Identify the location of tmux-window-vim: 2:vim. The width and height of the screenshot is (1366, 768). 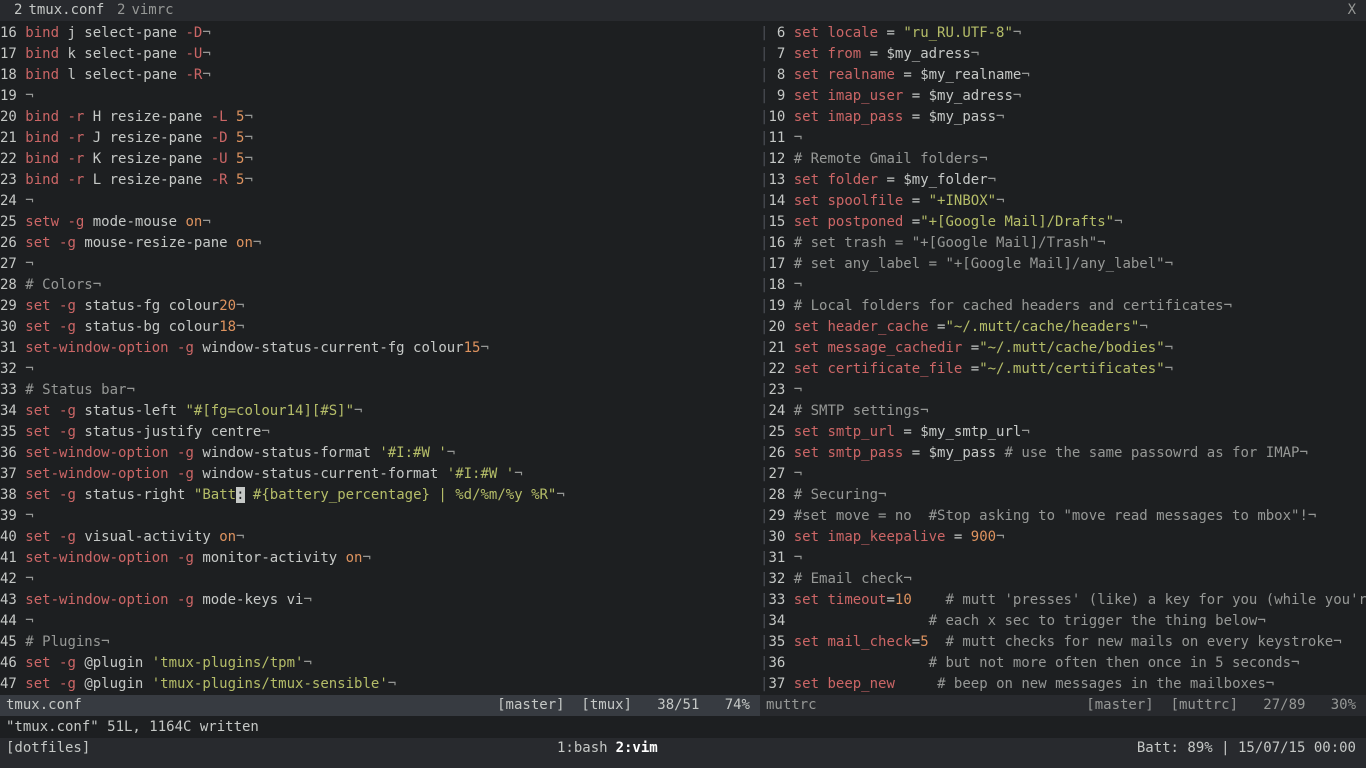
(637, 748).